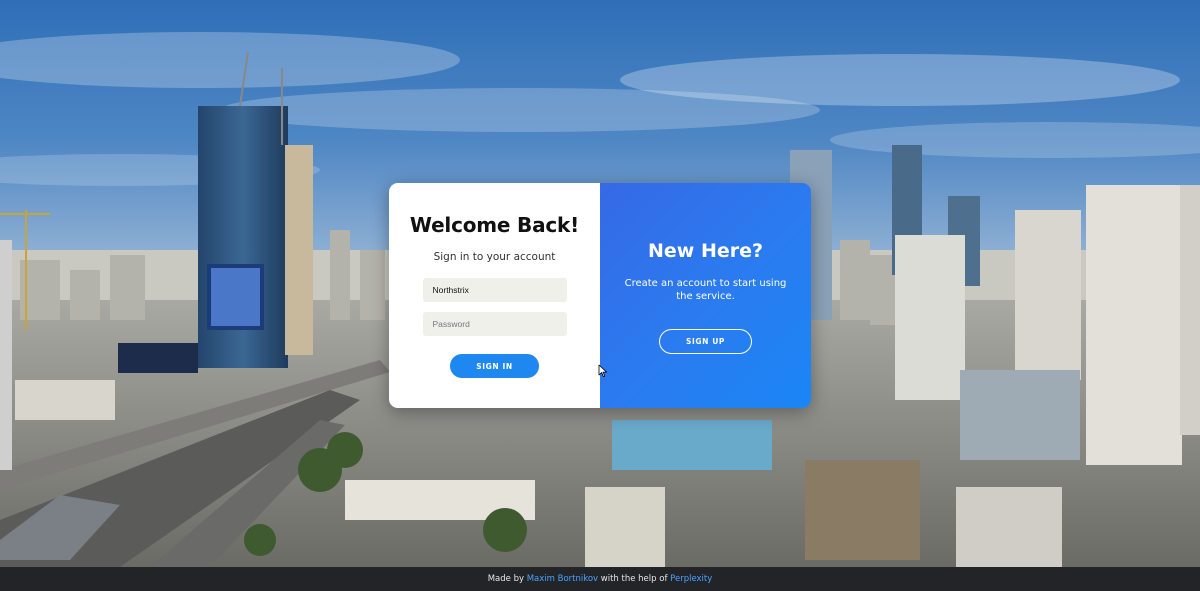  Describe the element at coordinates (494, 225) in the screenshot. I see `signin-title: Welcome Back!` at that location.